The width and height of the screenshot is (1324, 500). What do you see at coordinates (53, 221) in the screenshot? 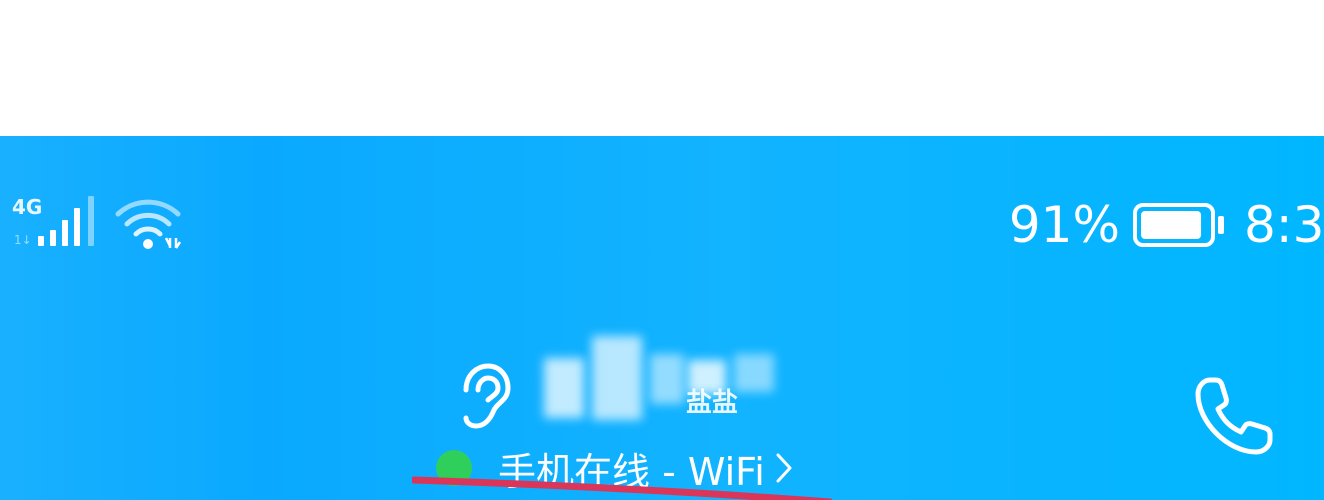
I see `cellular-signal-icon: 4G 1↓` at bounding box center [53, 221].